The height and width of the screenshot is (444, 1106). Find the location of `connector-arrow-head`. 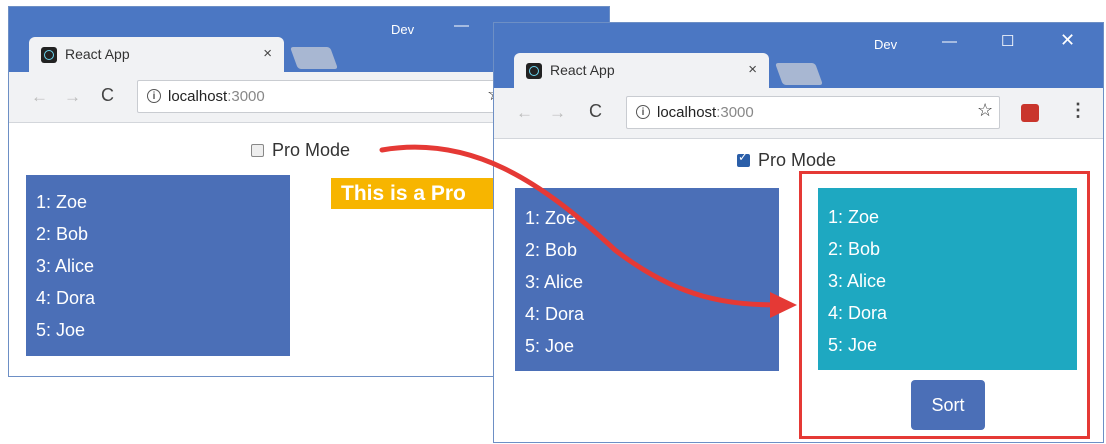

connector-arrow-head is located at coordinates (783, 305).